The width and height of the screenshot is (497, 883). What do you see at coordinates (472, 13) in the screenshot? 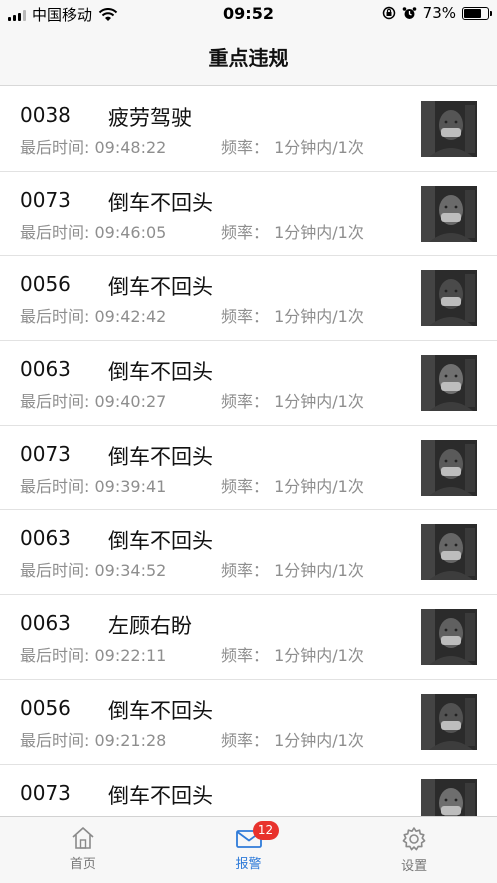
I see `battery-level` at bounding box center [472, 13].